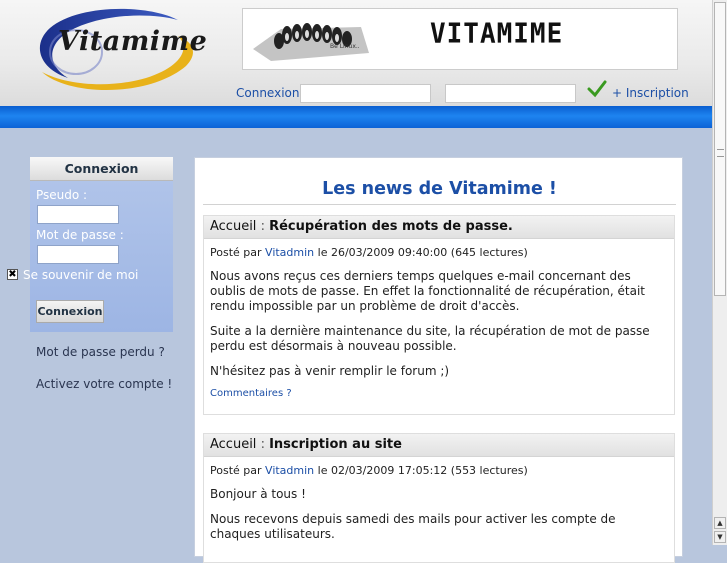 Image resolution: width=727 pixels, height=563 pixels. What do you see at coordinates (597, 89) in the screenshot?
I see `checkmark-submit-icon` at bounding box center [597, 89].